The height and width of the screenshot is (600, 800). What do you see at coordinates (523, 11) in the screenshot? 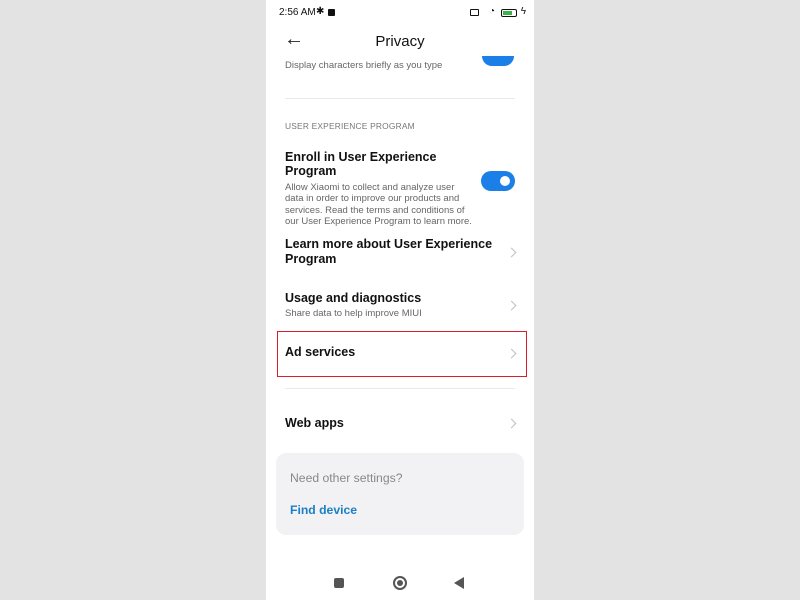
I see `charging-icon: ϟ` at bounding box center [523, 11].